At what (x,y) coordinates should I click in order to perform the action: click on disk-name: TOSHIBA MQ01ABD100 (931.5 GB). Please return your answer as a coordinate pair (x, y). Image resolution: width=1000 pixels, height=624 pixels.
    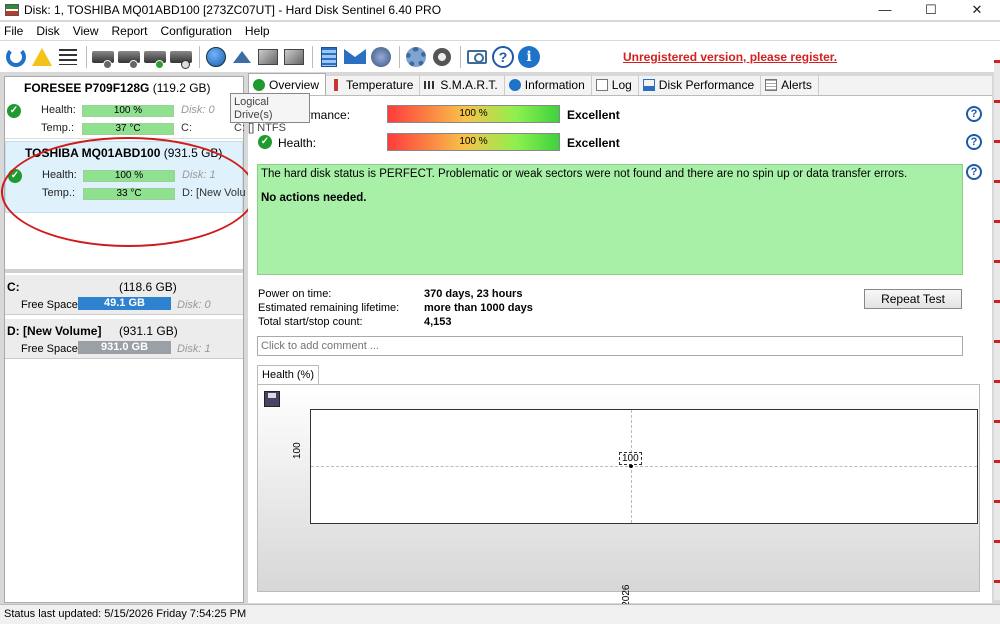
    Looking at the image, I should click on (124, 153).